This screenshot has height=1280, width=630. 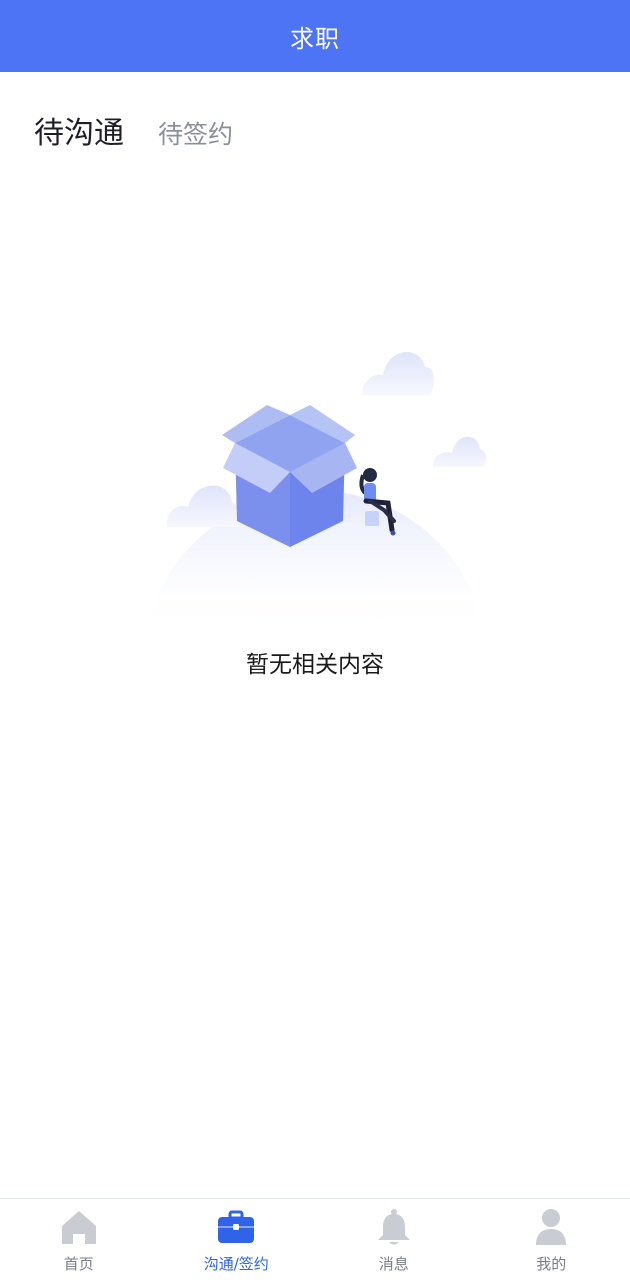 I want to click on home-icon, so click(x=79, y=1227).